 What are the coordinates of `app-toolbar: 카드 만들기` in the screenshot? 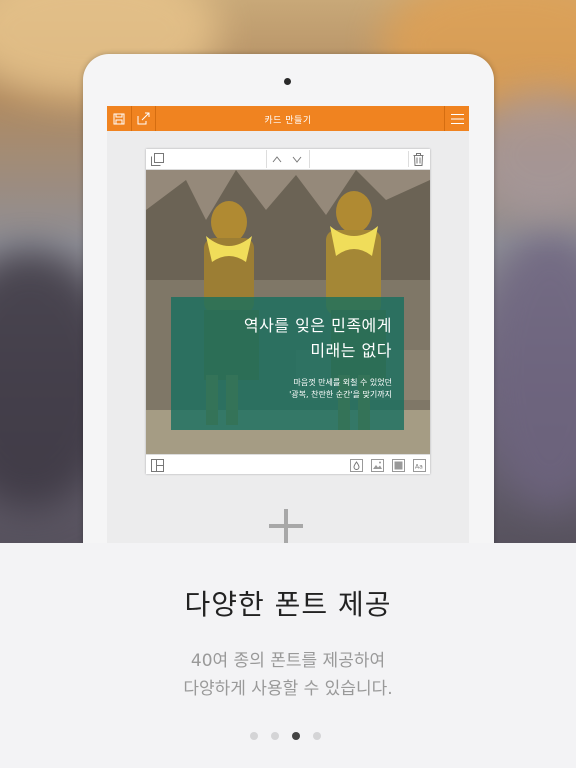 It's located at (288, 118).